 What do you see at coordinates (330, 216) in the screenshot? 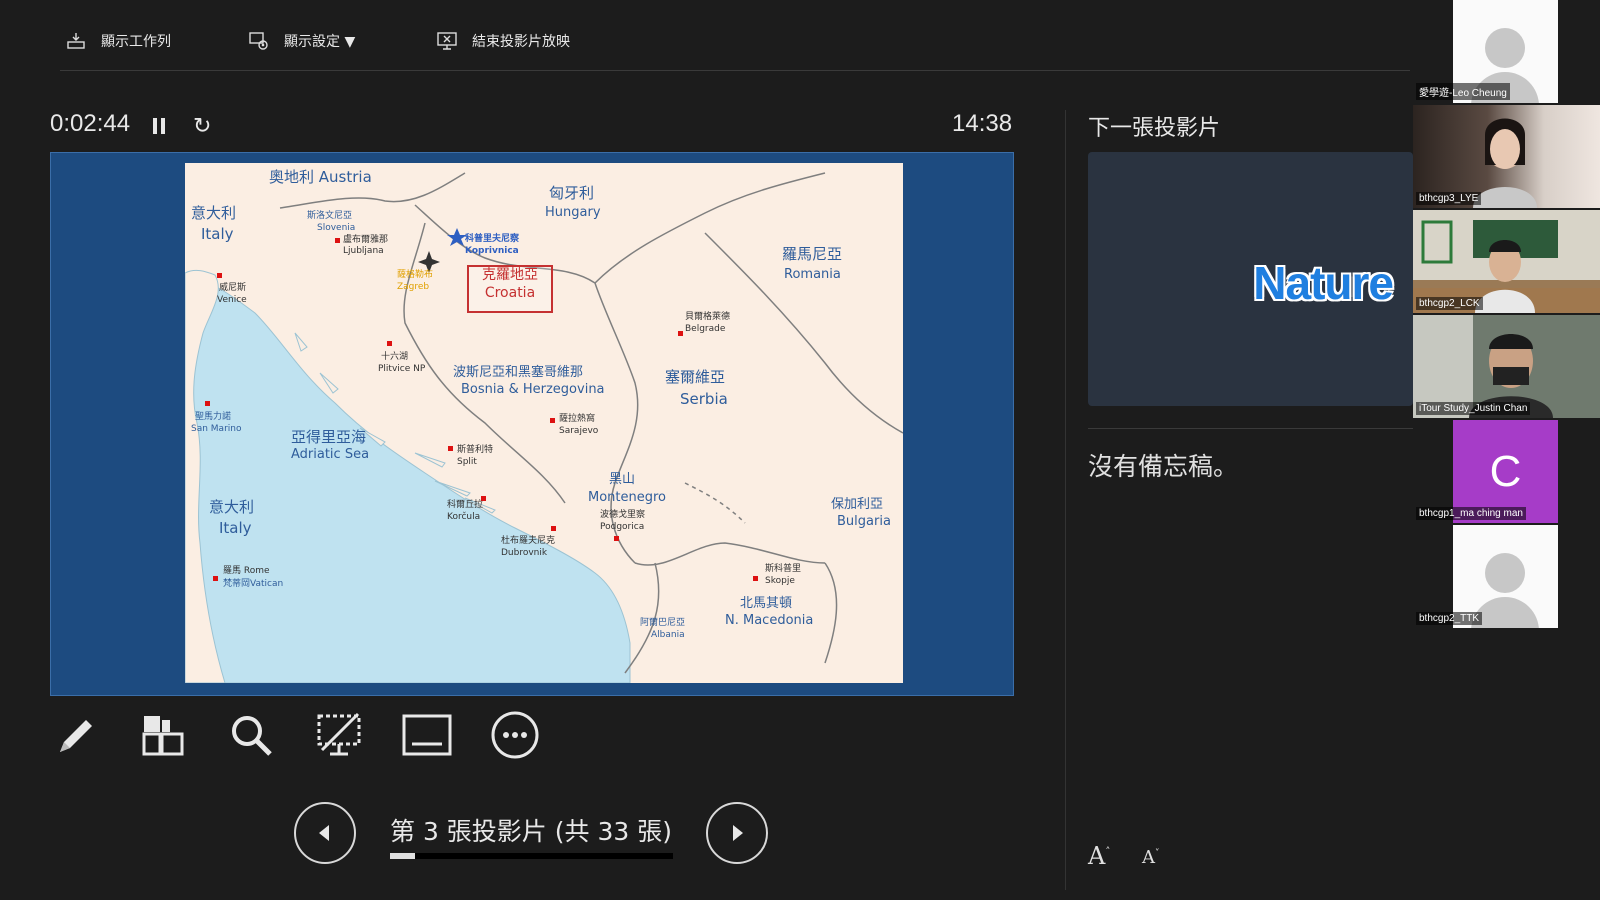
I see `map-label-slovenia-zh: 斯洛文尼亞` at bounding box center [330, 216].